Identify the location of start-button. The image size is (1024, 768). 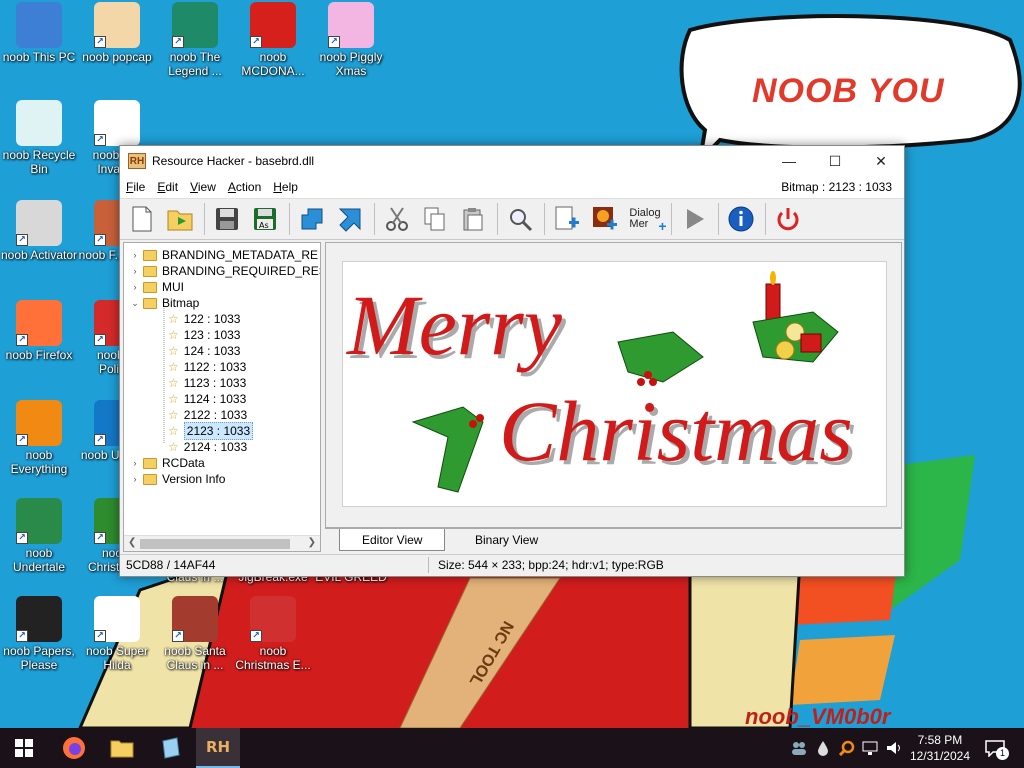
(24, 748).